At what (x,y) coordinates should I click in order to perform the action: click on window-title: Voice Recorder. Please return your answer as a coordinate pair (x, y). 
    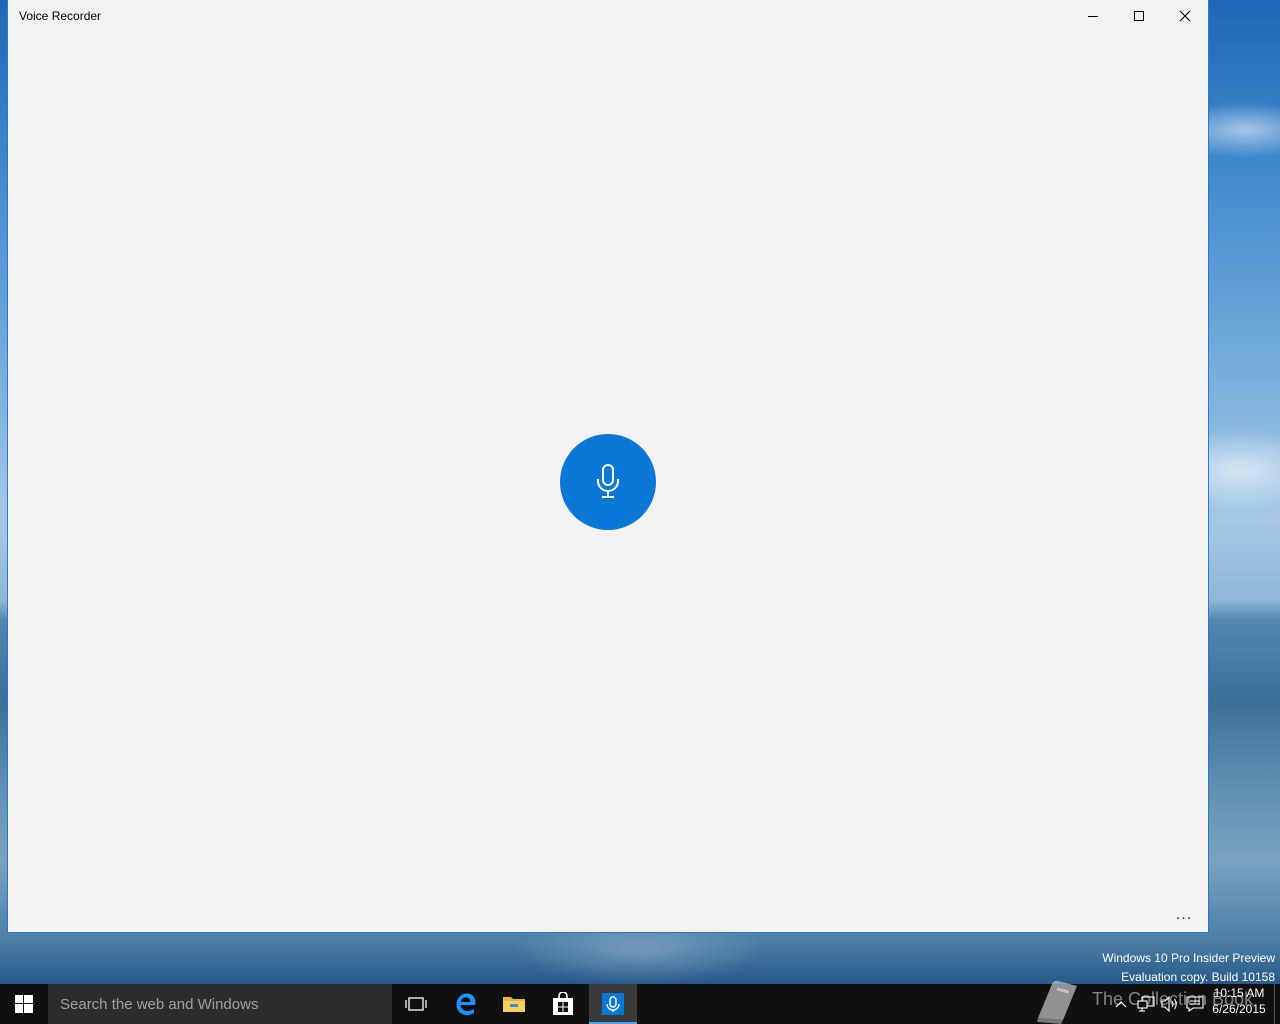
    Looking at the image, I should click on (60, 16).